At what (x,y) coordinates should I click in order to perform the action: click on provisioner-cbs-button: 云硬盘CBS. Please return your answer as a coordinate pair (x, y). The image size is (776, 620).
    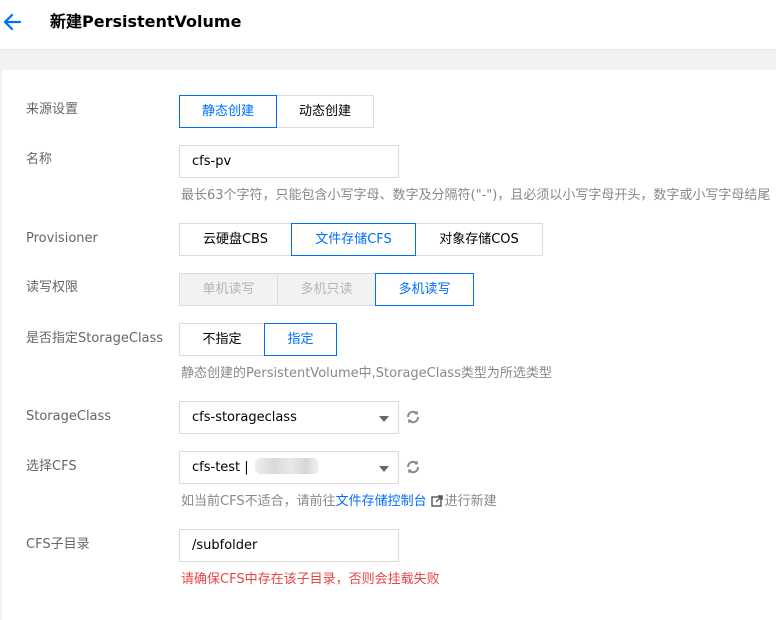
    Looking at the image, I should click on (235, 239).